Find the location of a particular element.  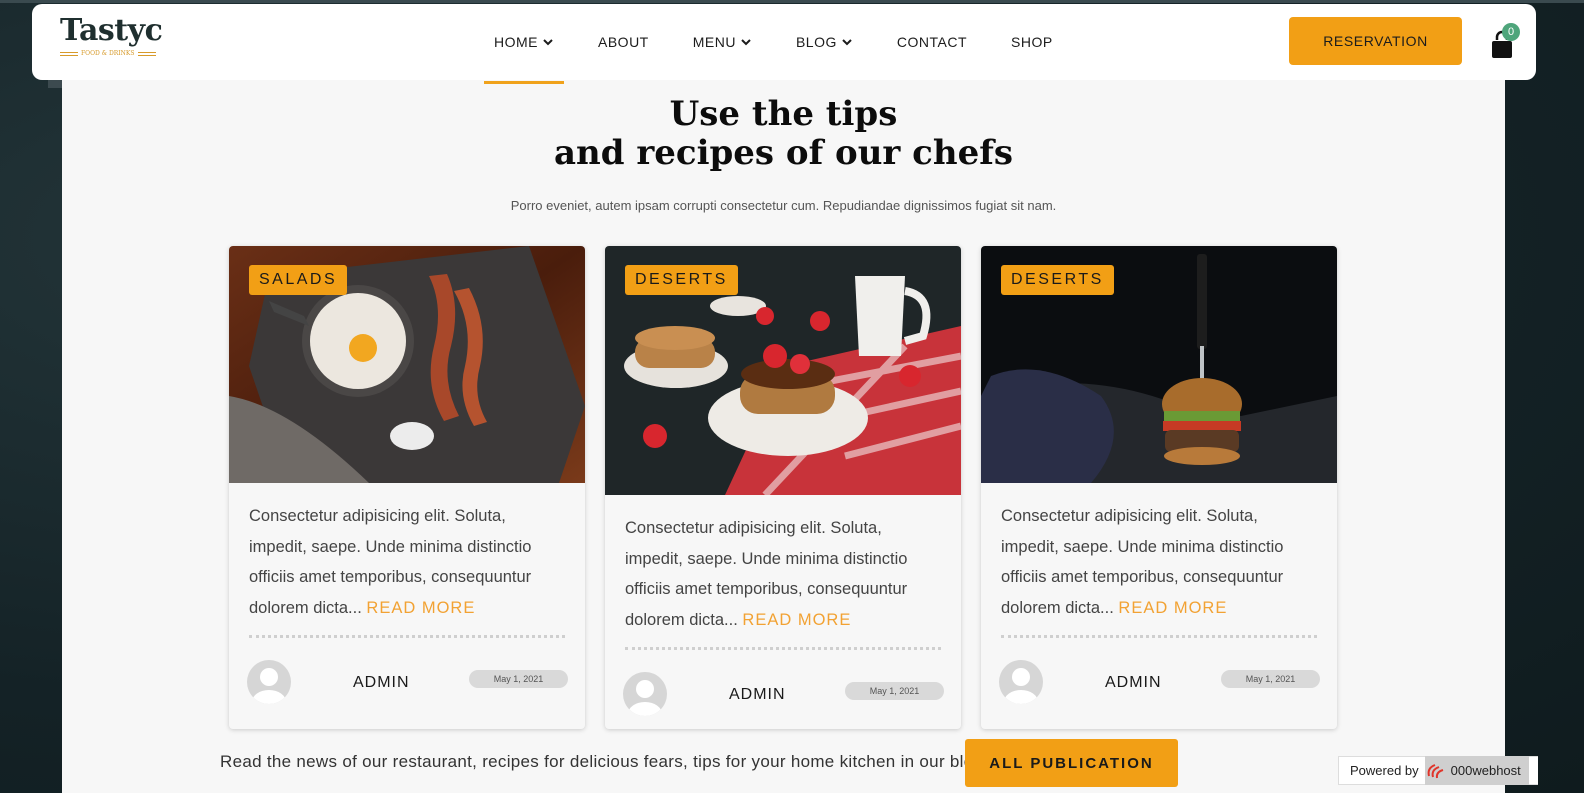

nav-item-home: HOME is located at coordinates (524, 44).